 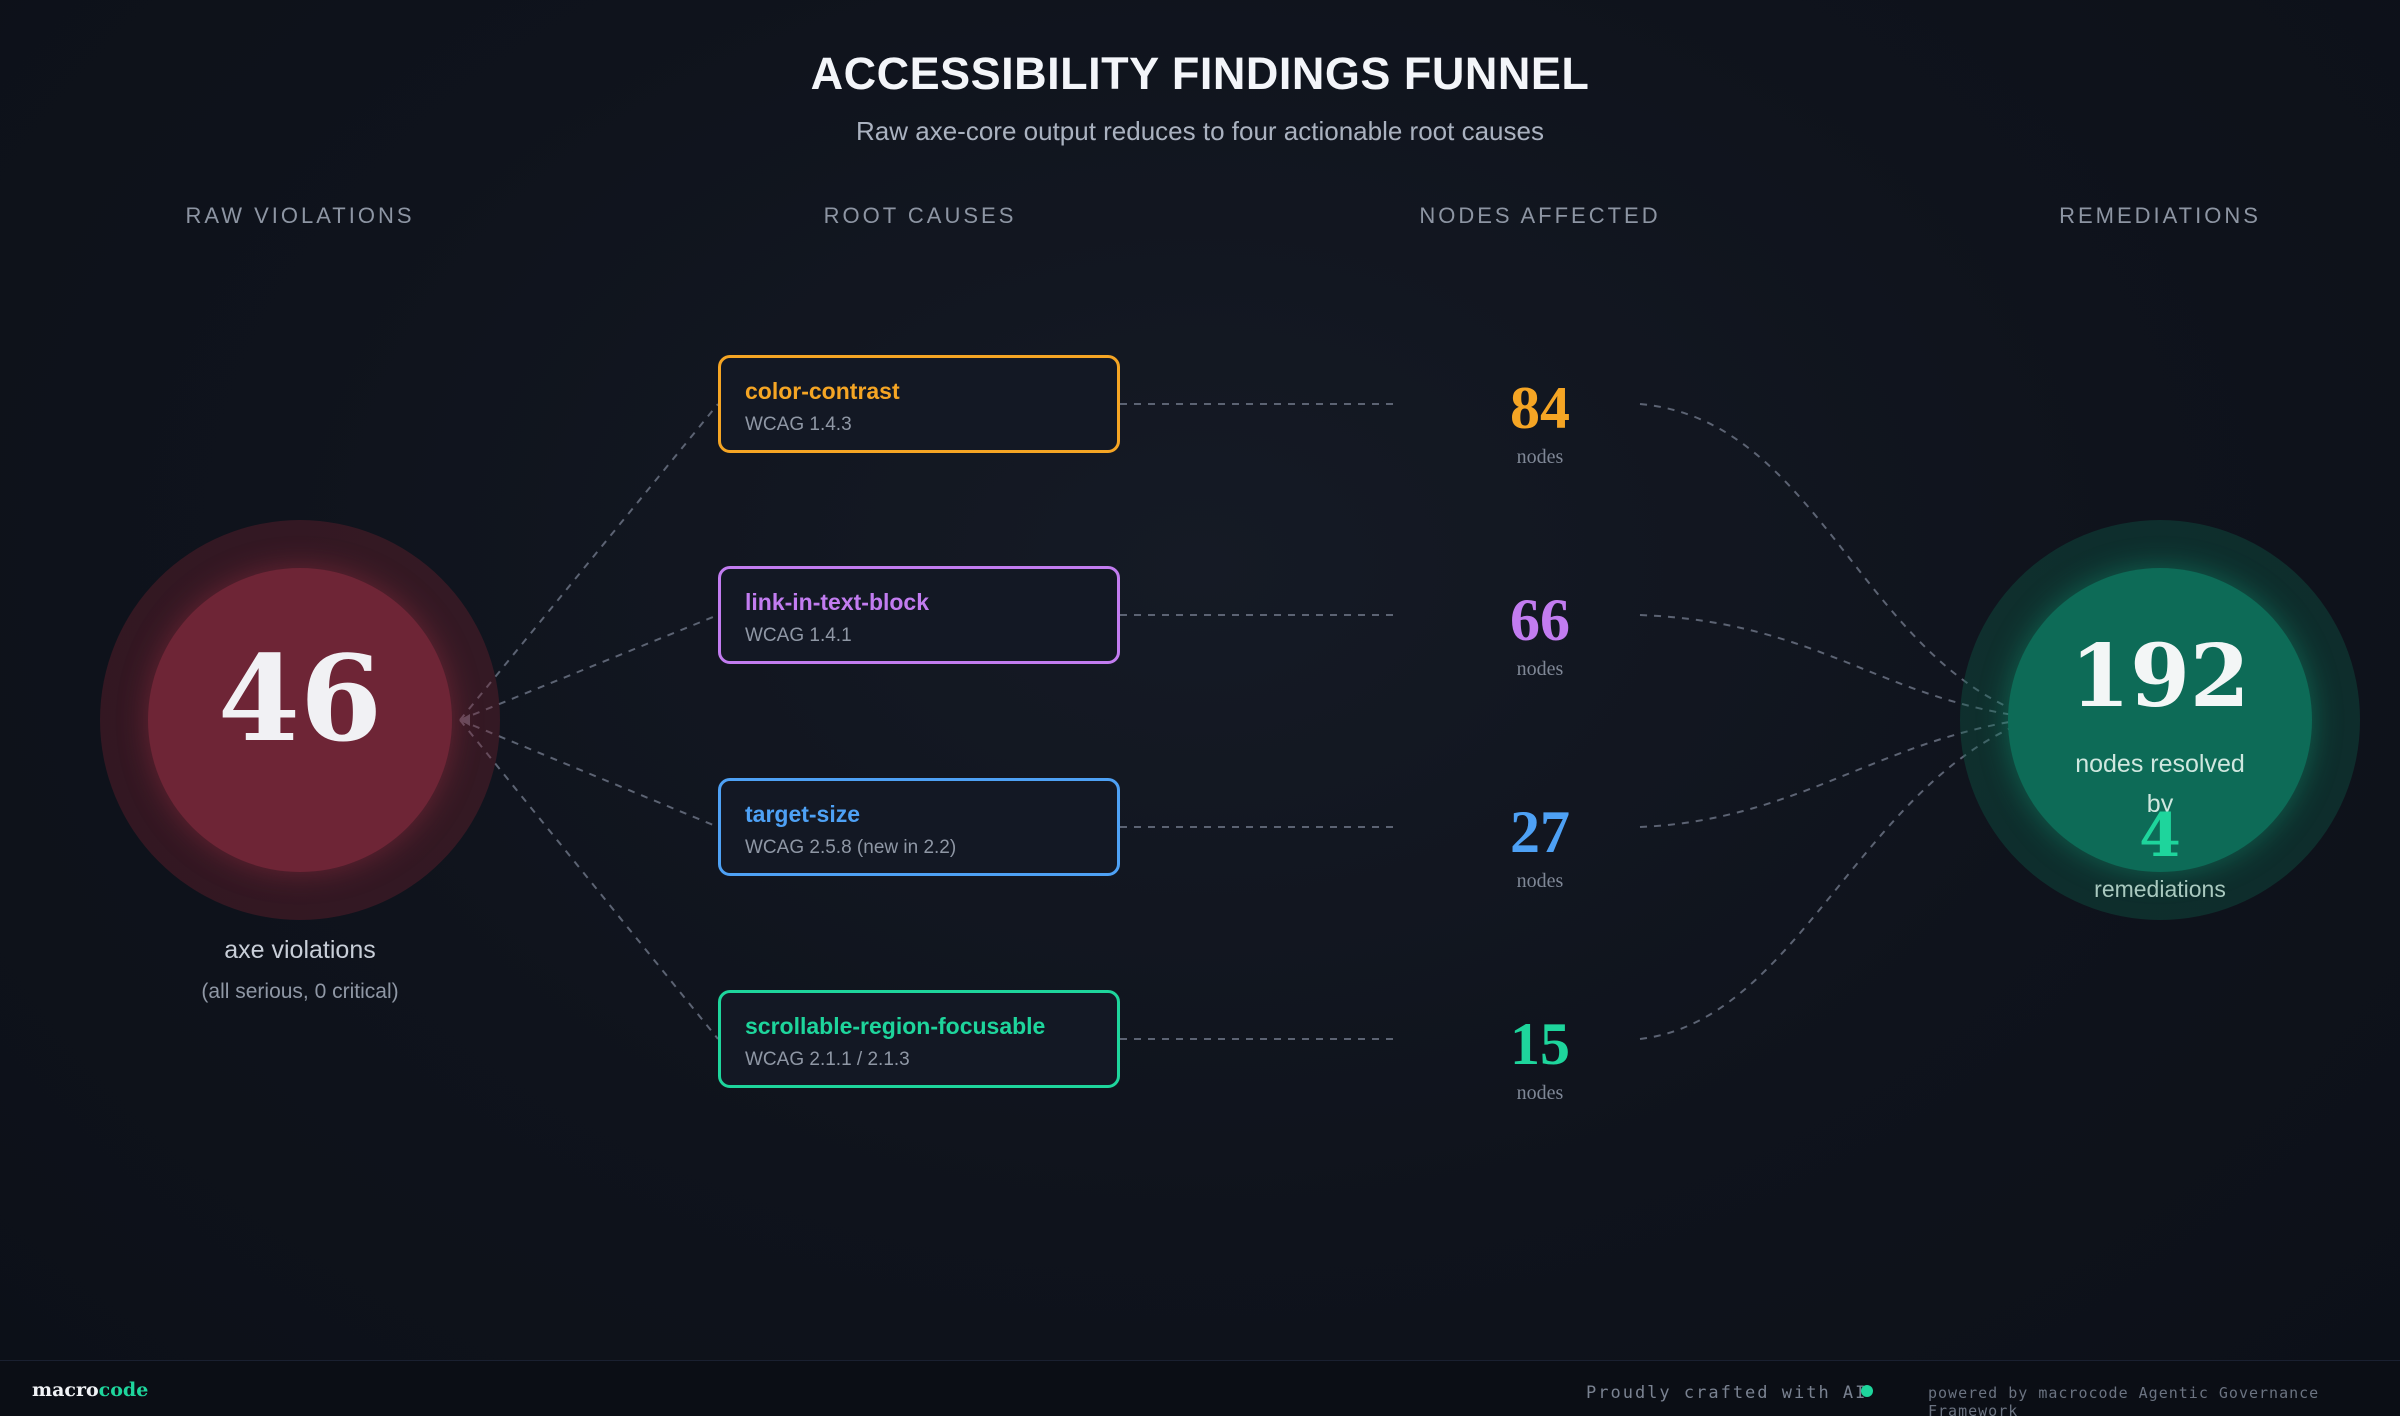 What do you see at coordinates (837, 602) in the screenshot?
I see `root-cause-name: link-in-text-block` at bounding box center [837, 602].